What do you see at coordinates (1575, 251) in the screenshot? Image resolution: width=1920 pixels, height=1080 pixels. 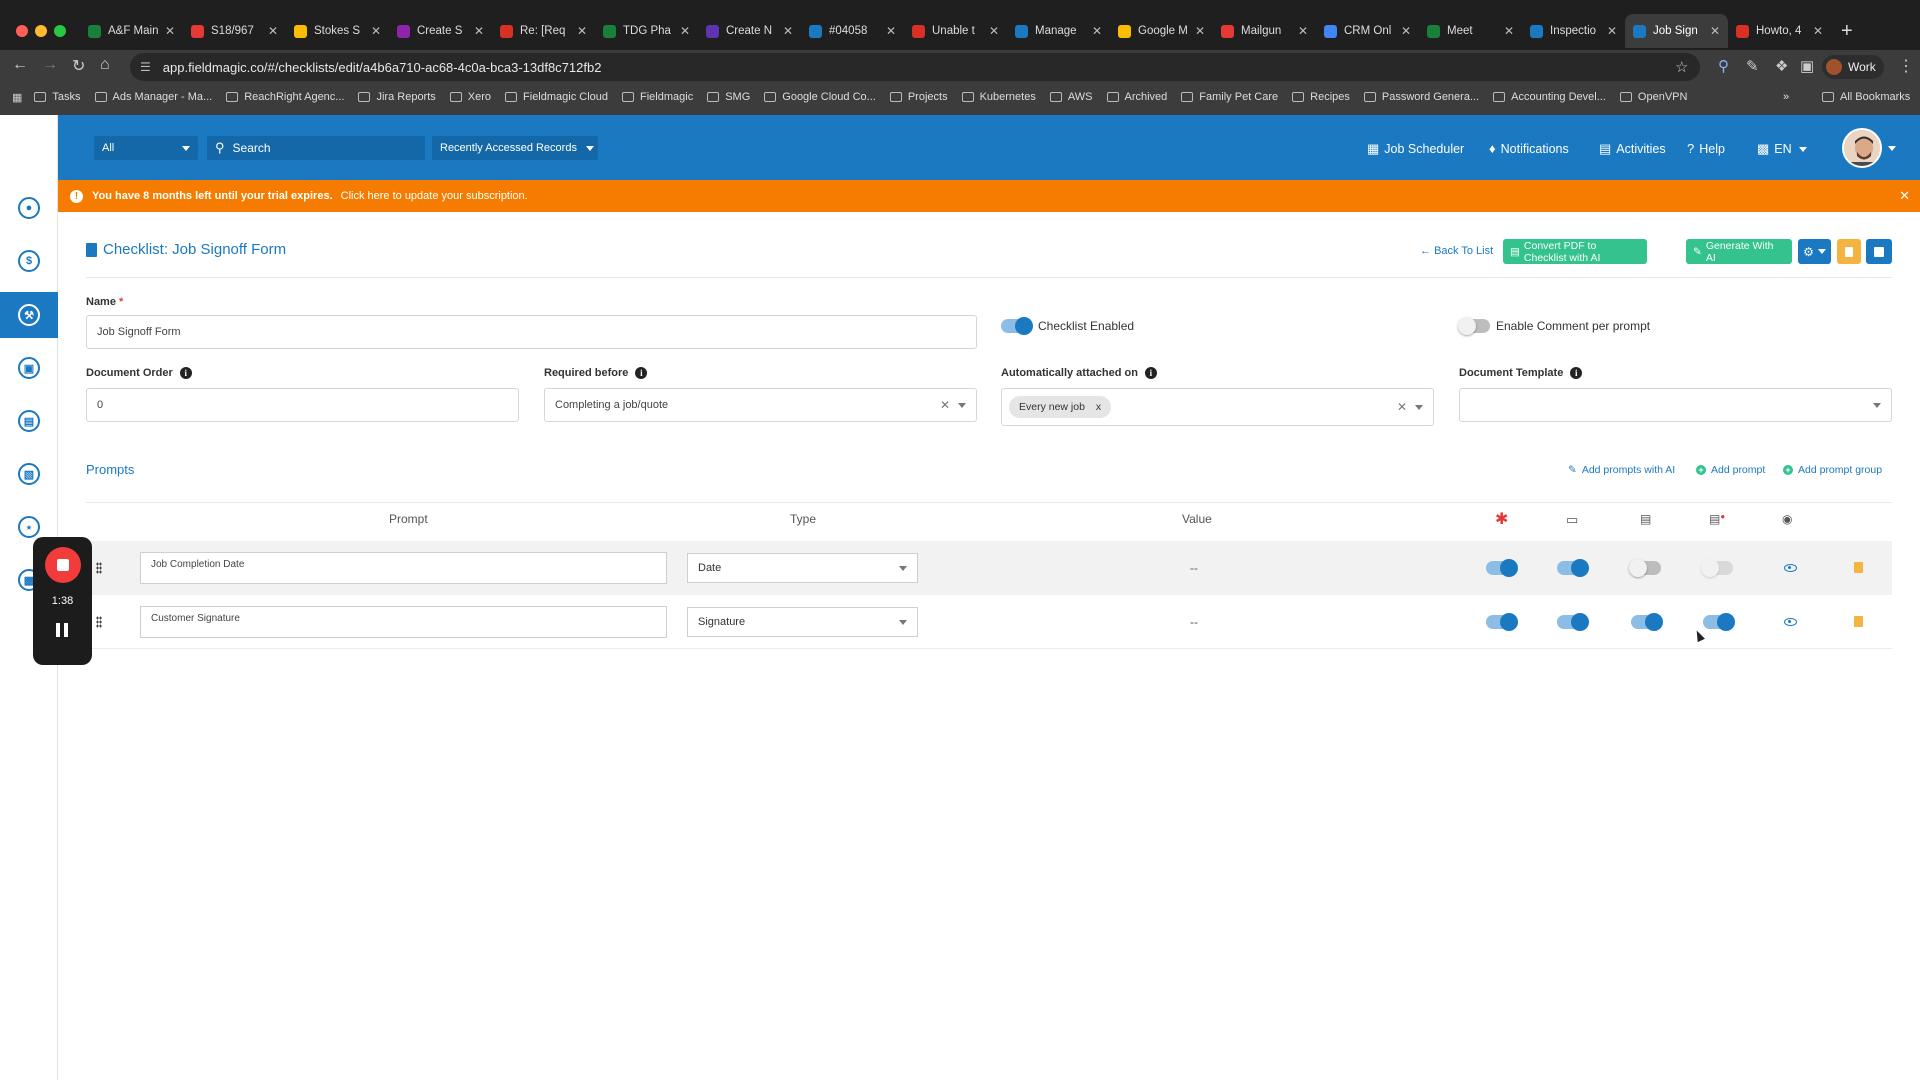 I see `convert-pdf-button: ▤ Convert PDF to Checklist with AI` at bounding box center [1575, 251].